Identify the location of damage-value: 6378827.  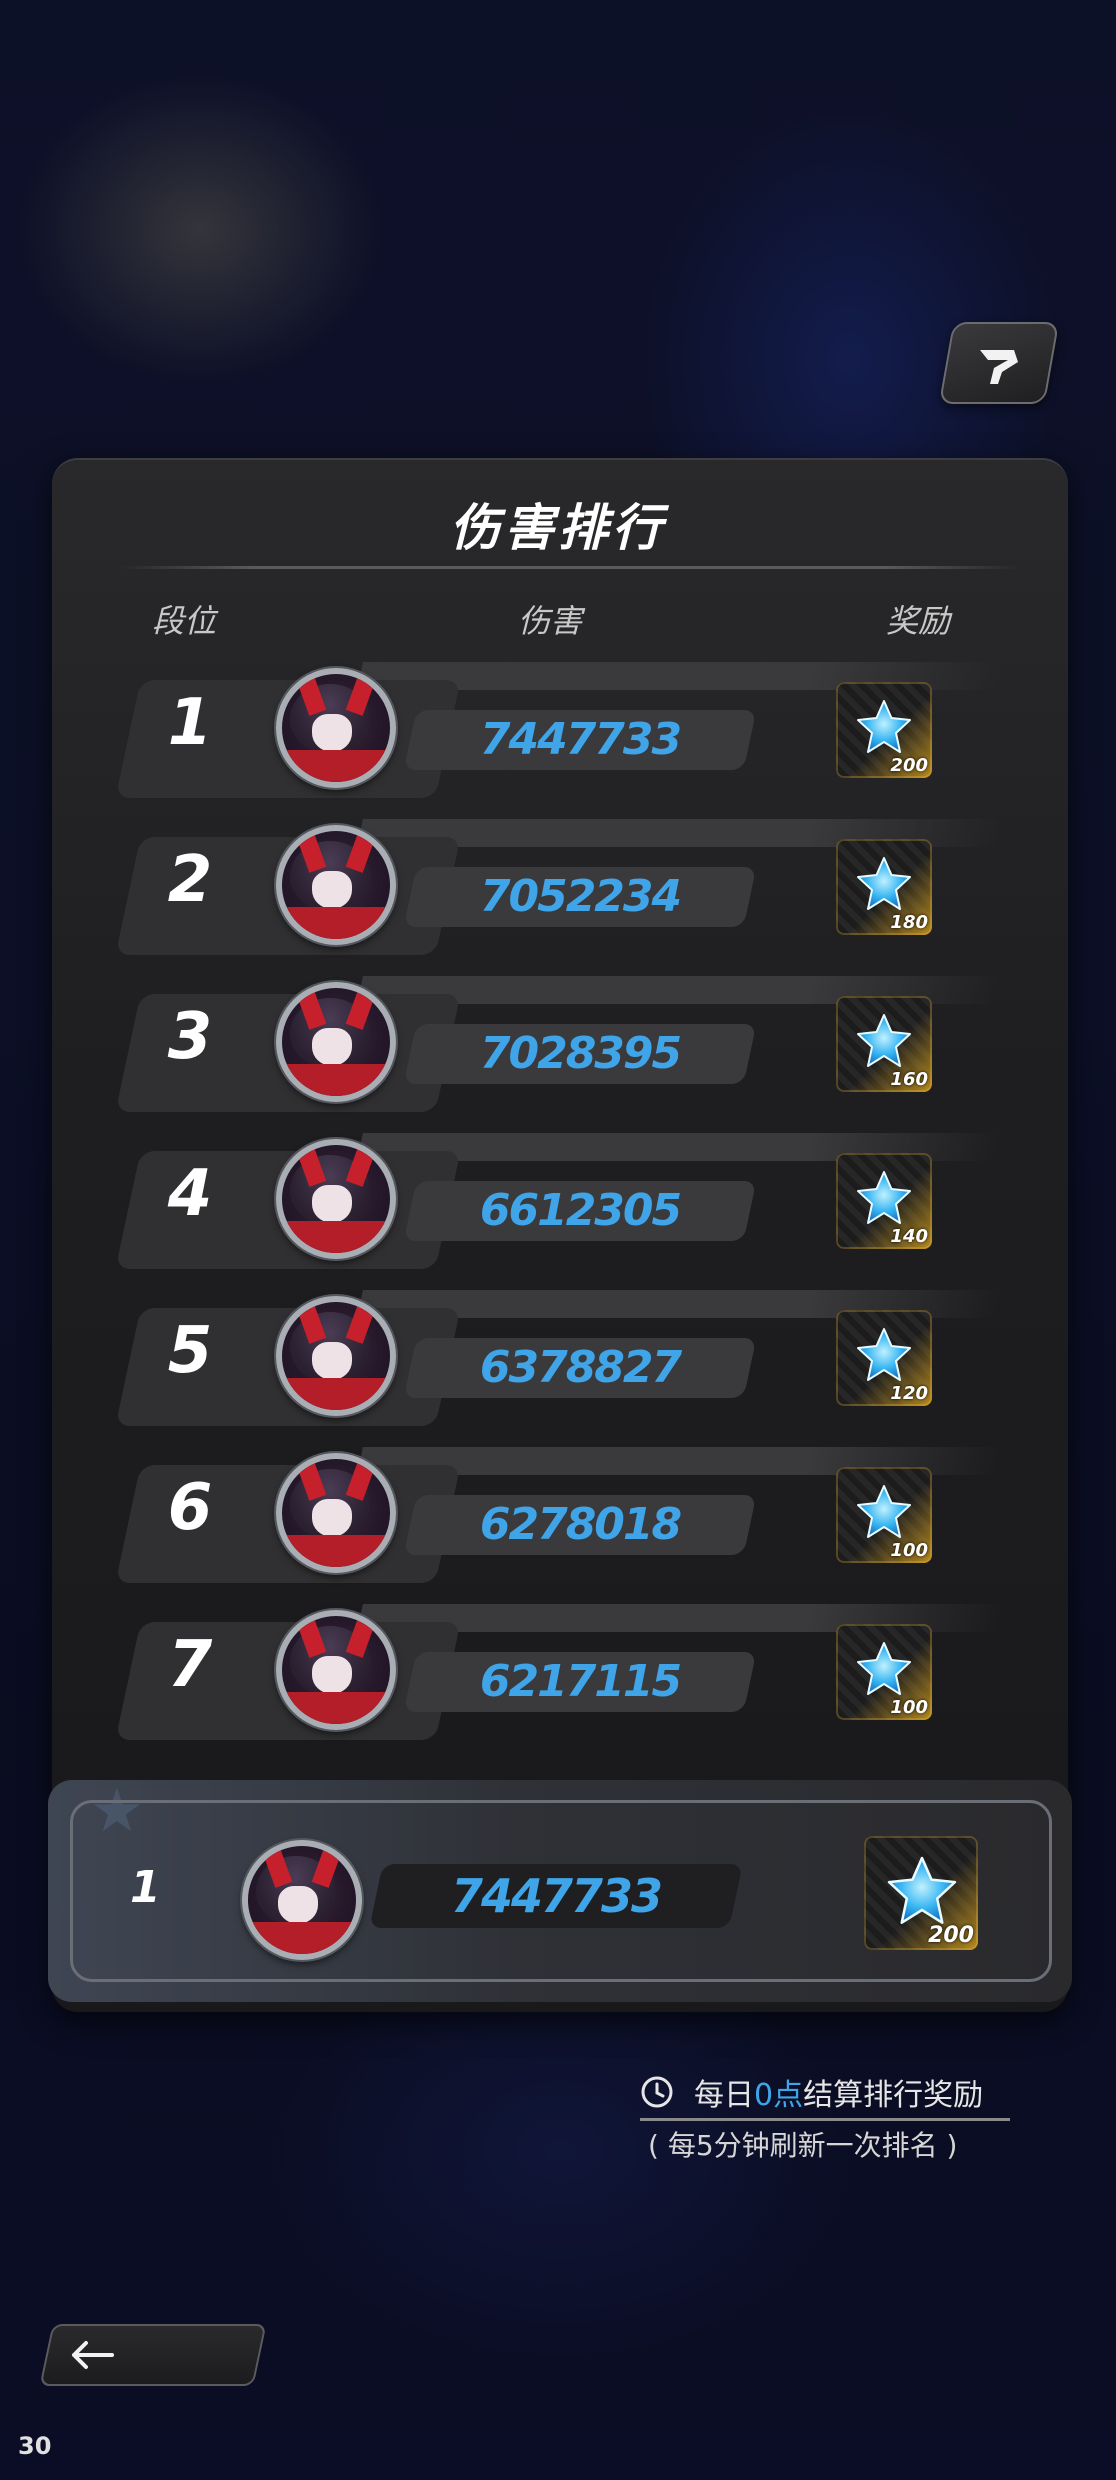
(580, 1367).